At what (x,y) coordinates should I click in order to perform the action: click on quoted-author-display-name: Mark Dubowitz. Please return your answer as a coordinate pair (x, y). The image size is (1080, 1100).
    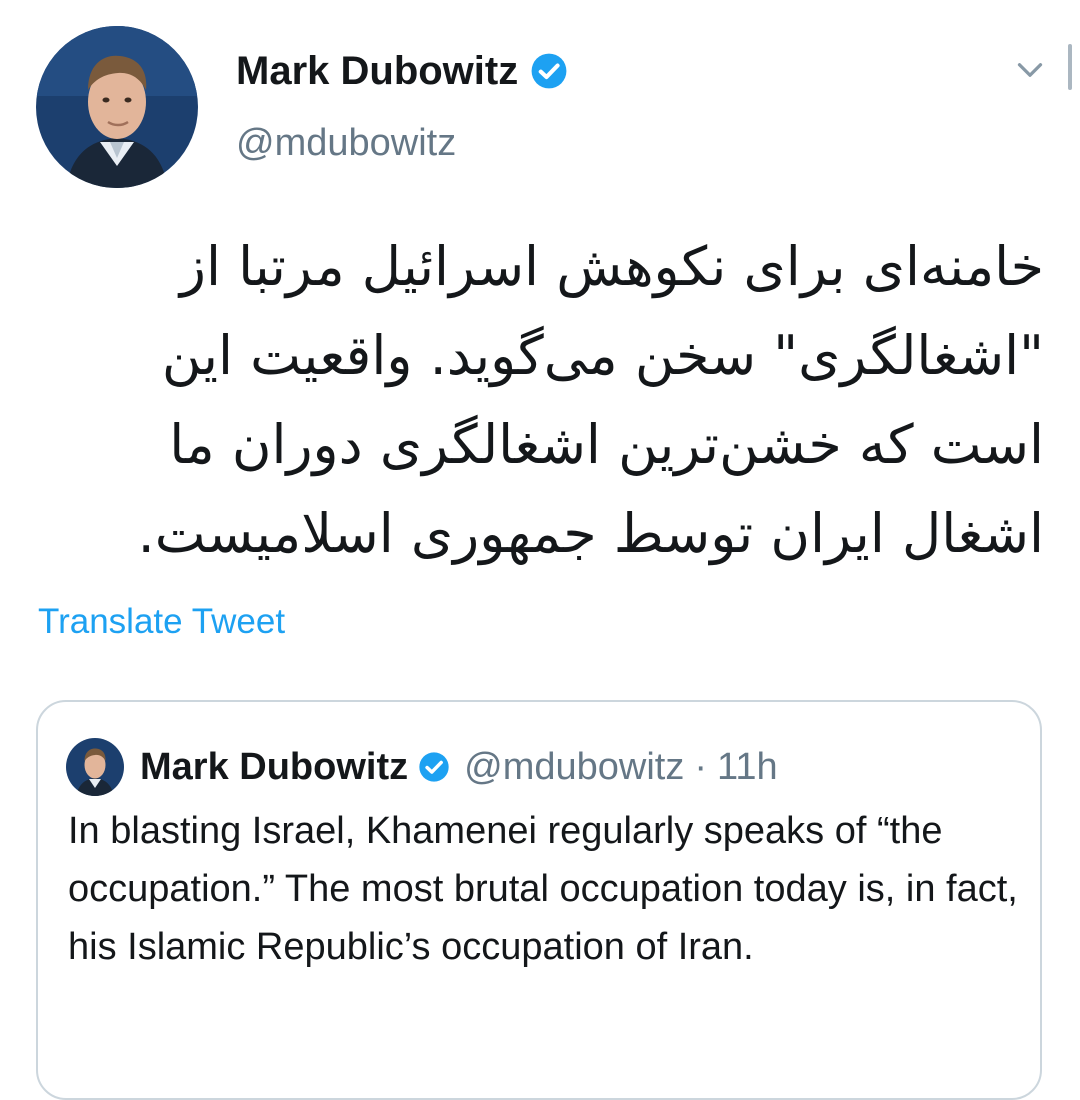
    Looking at the image, I should click on (274, 767).